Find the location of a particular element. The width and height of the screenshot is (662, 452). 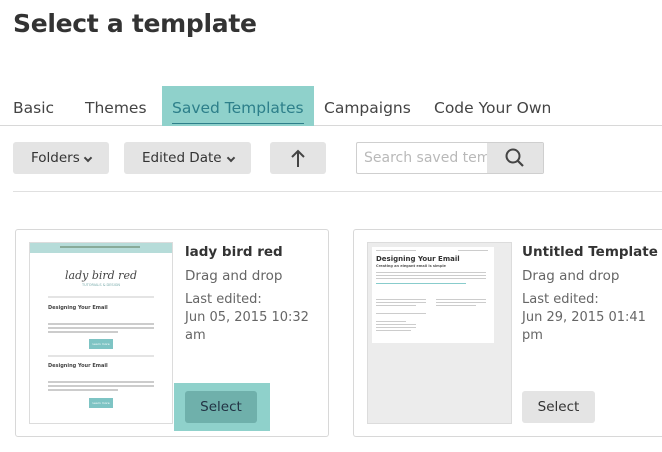

active-tab-underline is located at coordinates (238, 123).